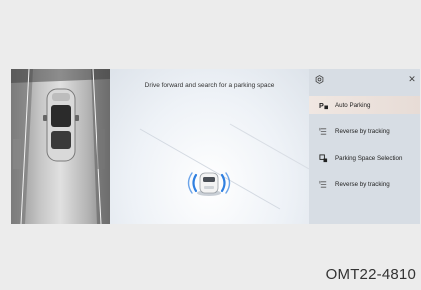 This screenshot has width=421, height=290. I want to click on ego-car-topview, so click(61, 125).